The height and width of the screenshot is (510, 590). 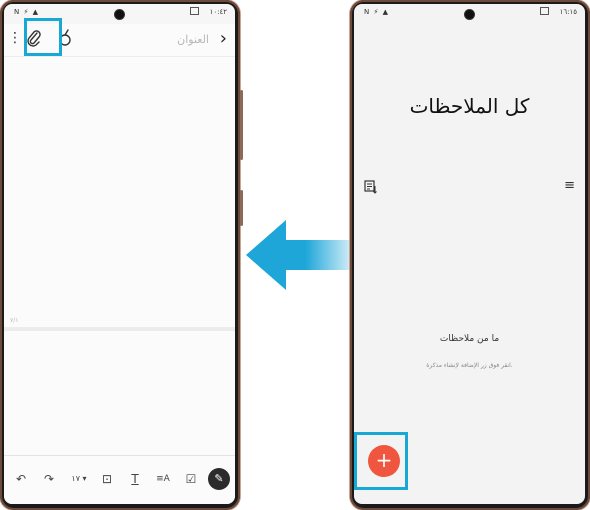 What do you see at coordinates (469, 106) in the screenshot?
I see `page-title: كل الملاحظات` at bounding box center [469, 106].